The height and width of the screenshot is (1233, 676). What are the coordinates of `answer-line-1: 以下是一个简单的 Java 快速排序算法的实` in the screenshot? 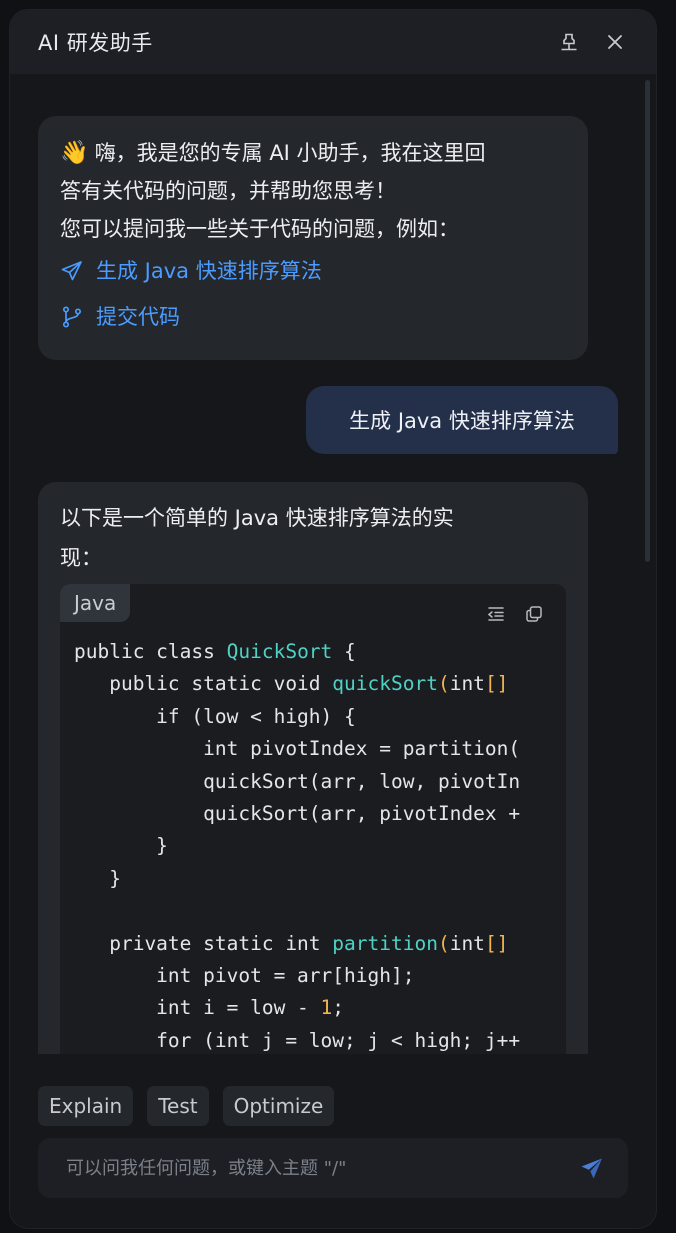 It's located at (257, 518).